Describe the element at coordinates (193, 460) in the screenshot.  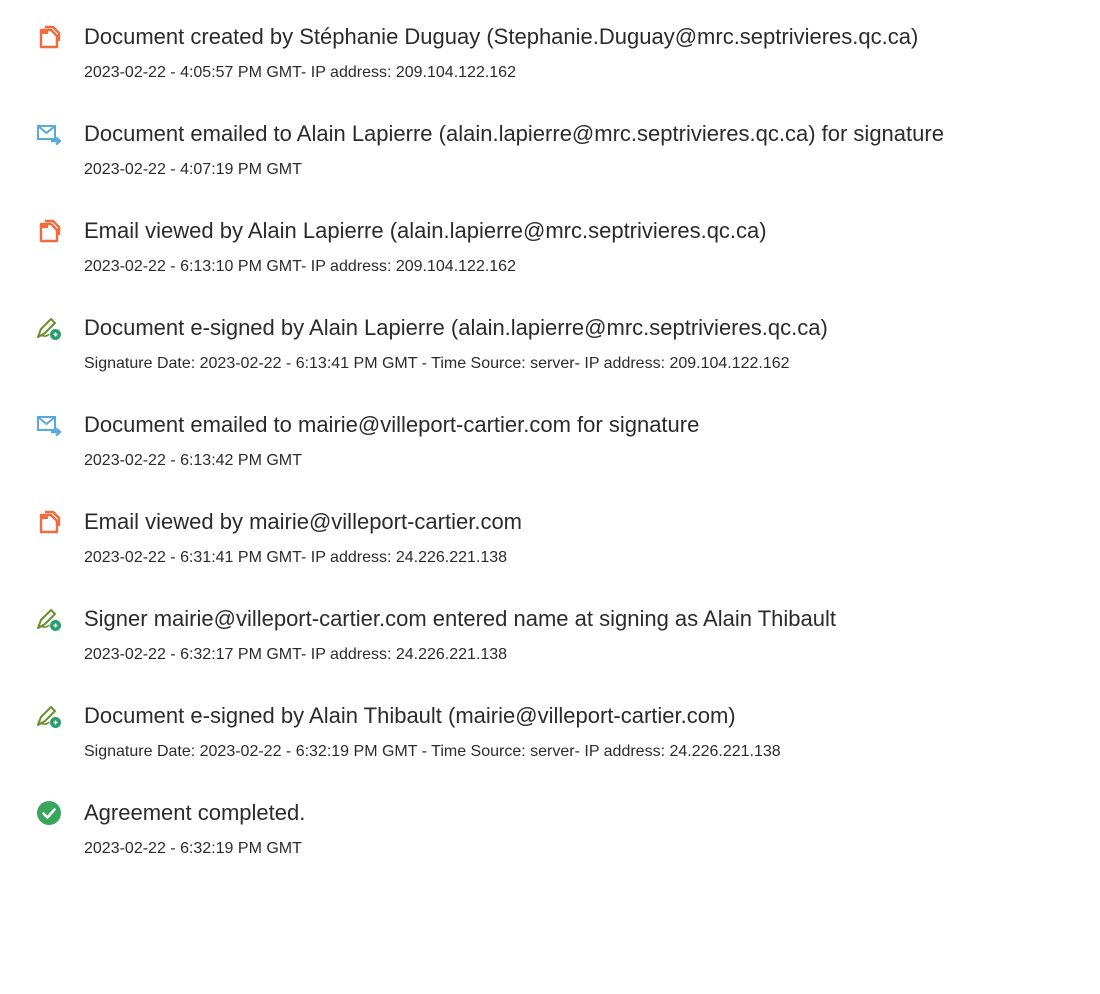
I see `event-detail: 2023-02-22 - 6:13:42 PM GMT` at that location.